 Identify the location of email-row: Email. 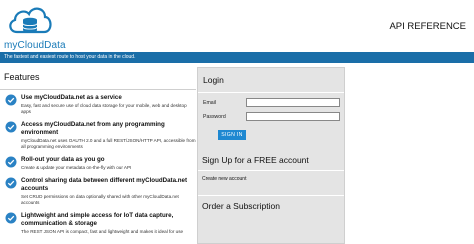
(271, 103).